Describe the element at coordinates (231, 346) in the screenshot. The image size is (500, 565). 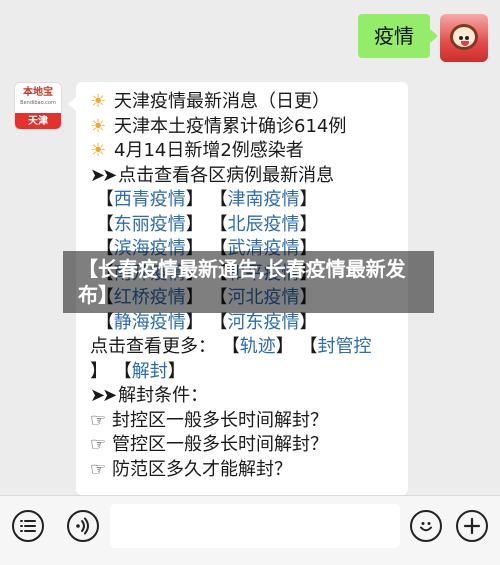
I see `more-line: 点击查看更多： 【轨迹】 【封管控` at that location.